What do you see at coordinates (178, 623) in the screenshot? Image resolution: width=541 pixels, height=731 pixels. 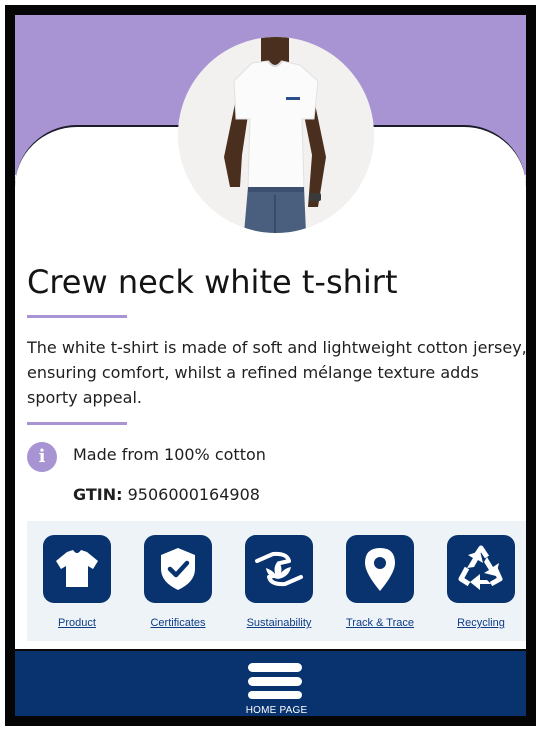 I see `nav-label-certificates: Certificates` at bounding box center [178, 623].